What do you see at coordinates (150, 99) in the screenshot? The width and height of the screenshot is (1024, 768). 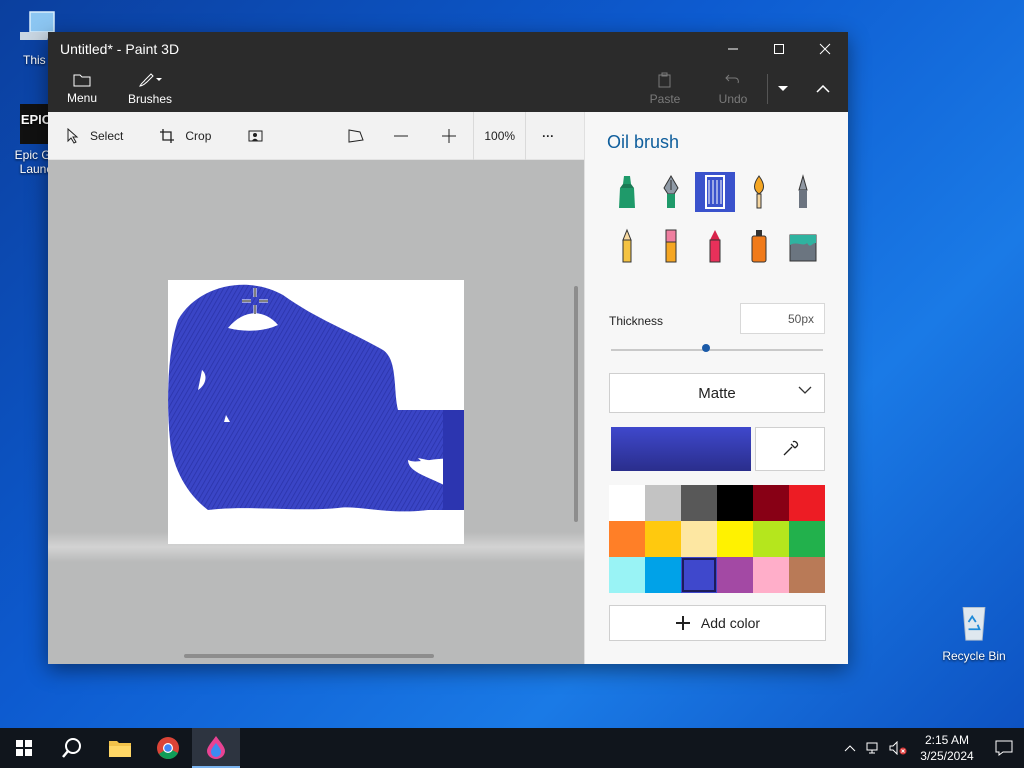 I see `brushes-label: Brushes` at bounding box center [150, 99].